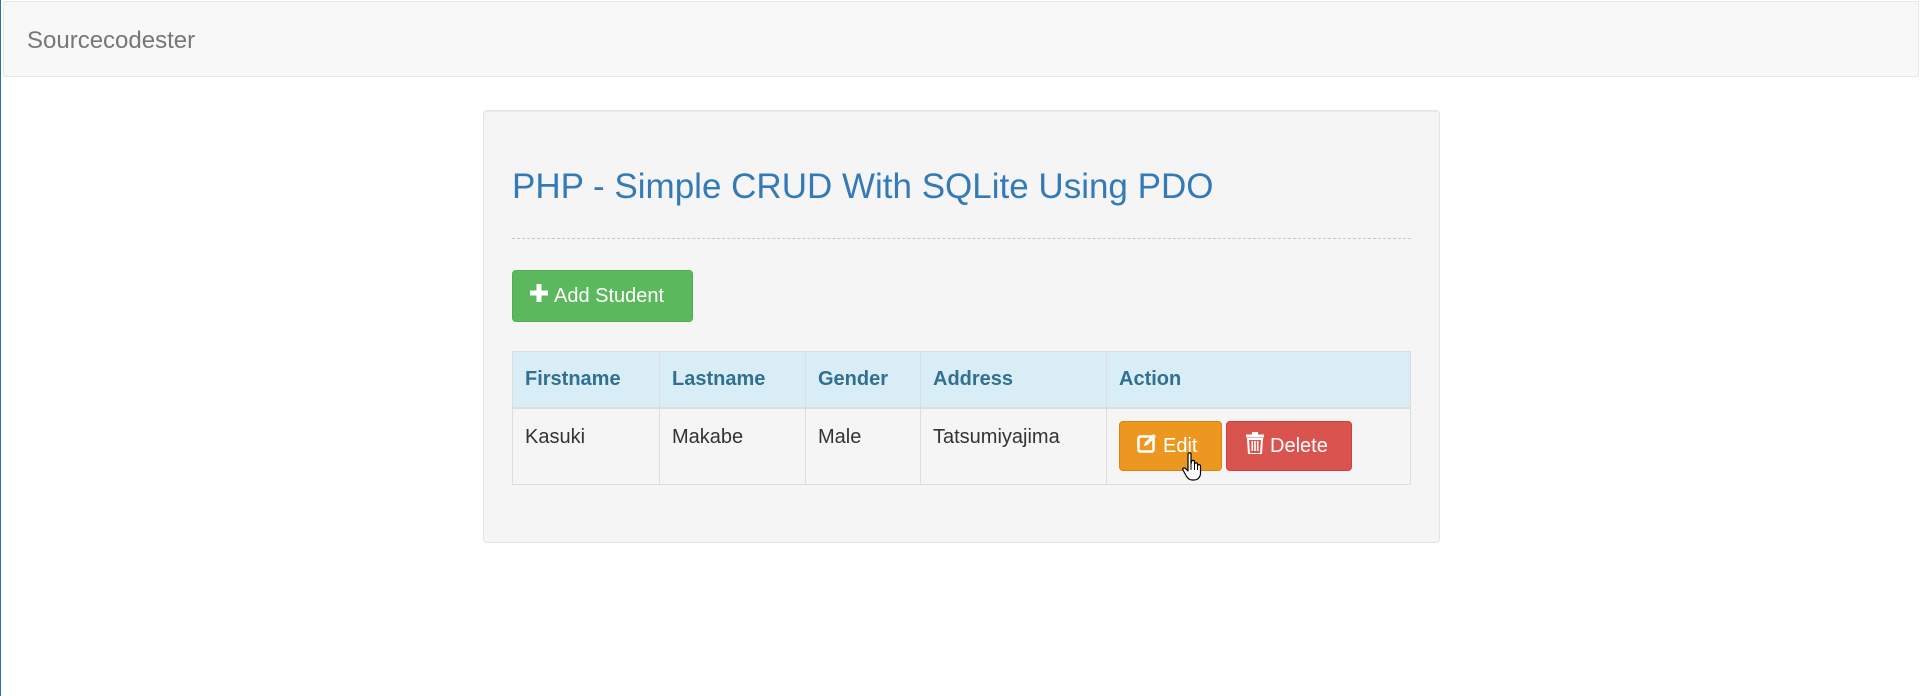  What do you see at coordinates (1013, 380) in the screenshot?
I see `header-address: Address` at bounding box center [1013, 380].